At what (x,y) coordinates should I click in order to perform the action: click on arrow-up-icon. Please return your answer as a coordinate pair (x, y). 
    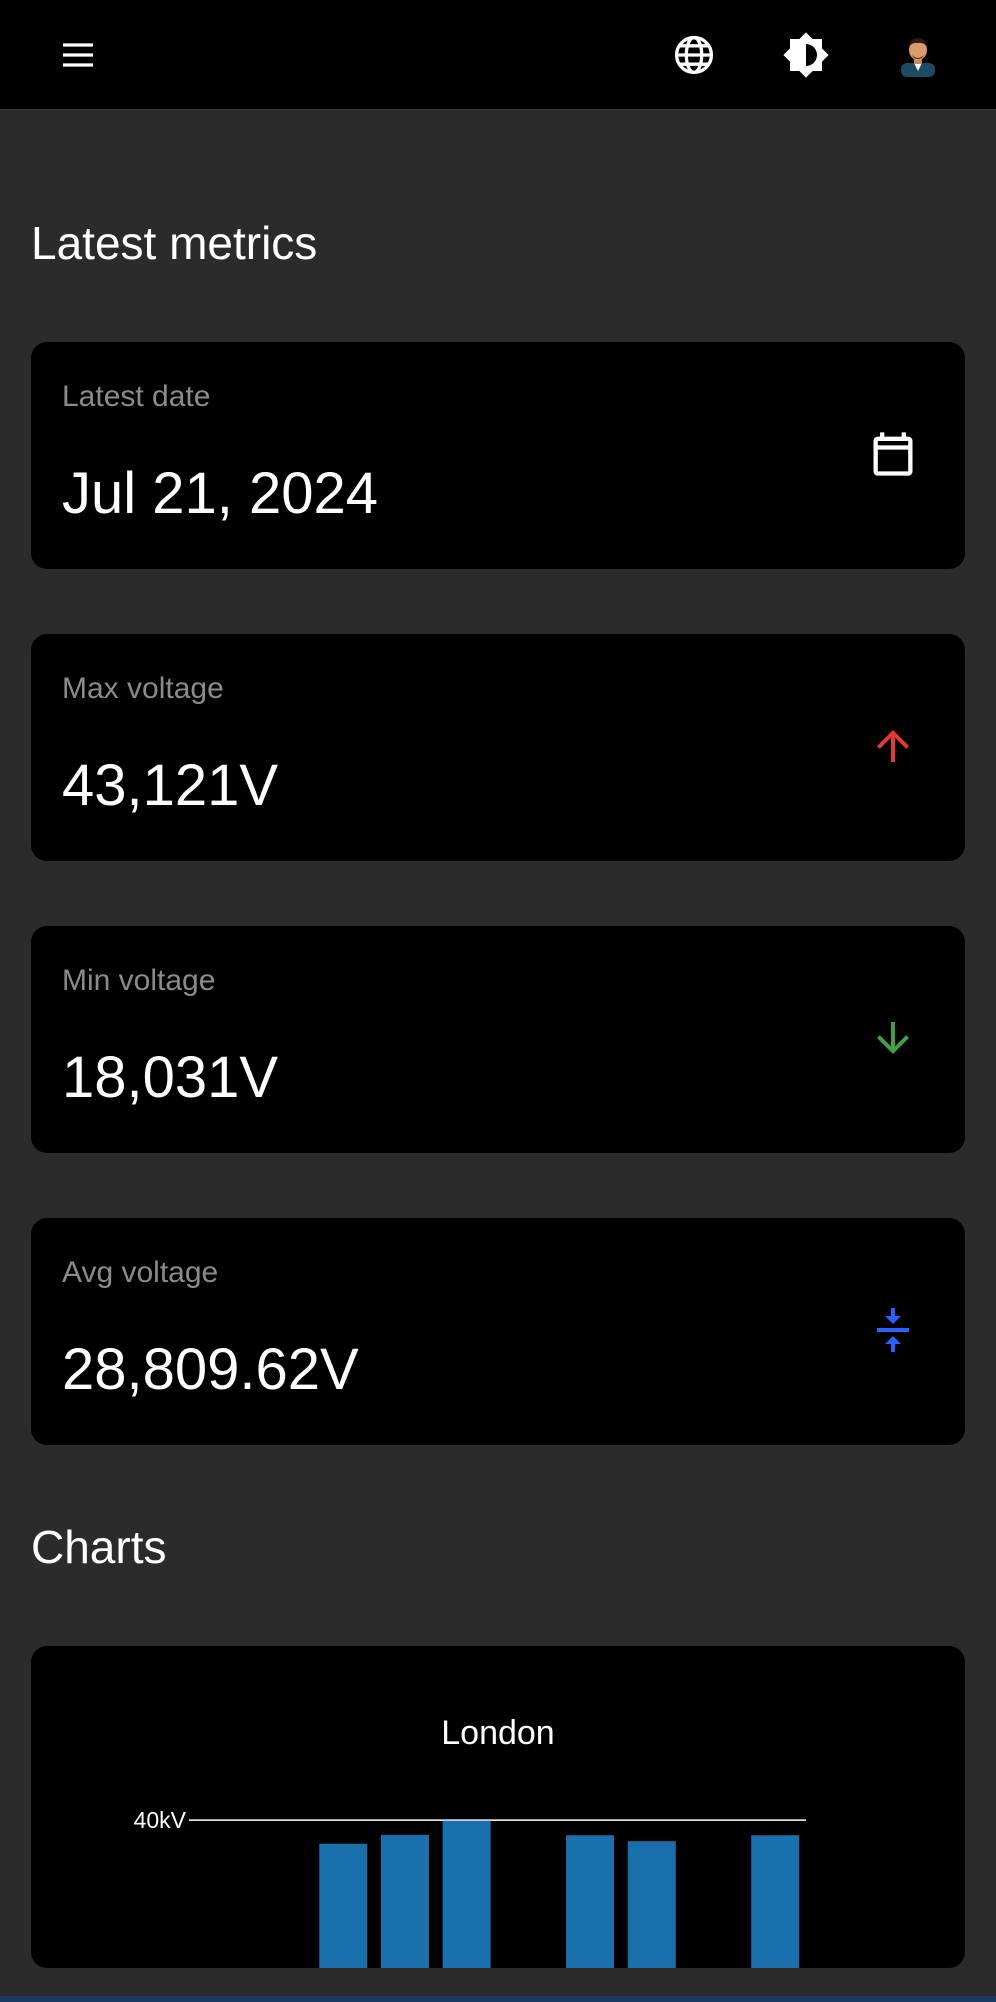
    Looking at the image, I should click on (893, 746).